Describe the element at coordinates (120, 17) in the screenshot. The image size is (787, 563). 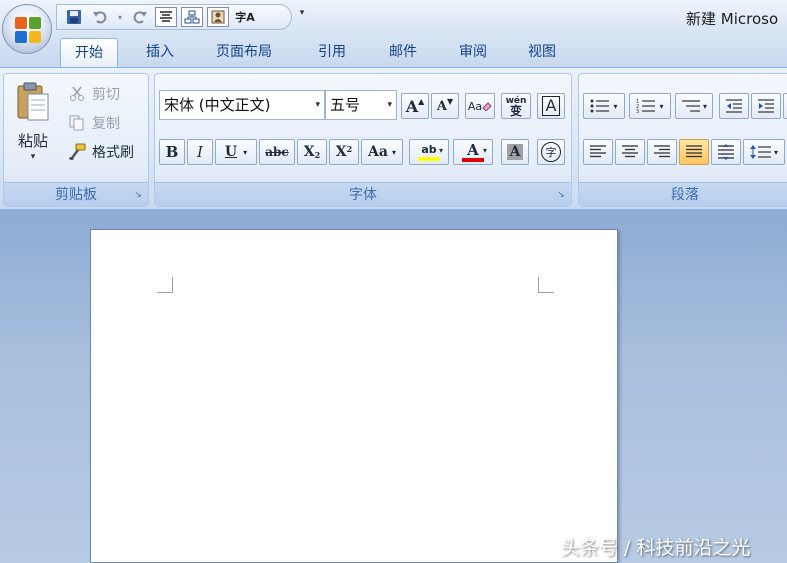
I see `undo-dropdown-icon: ▾` at that location.